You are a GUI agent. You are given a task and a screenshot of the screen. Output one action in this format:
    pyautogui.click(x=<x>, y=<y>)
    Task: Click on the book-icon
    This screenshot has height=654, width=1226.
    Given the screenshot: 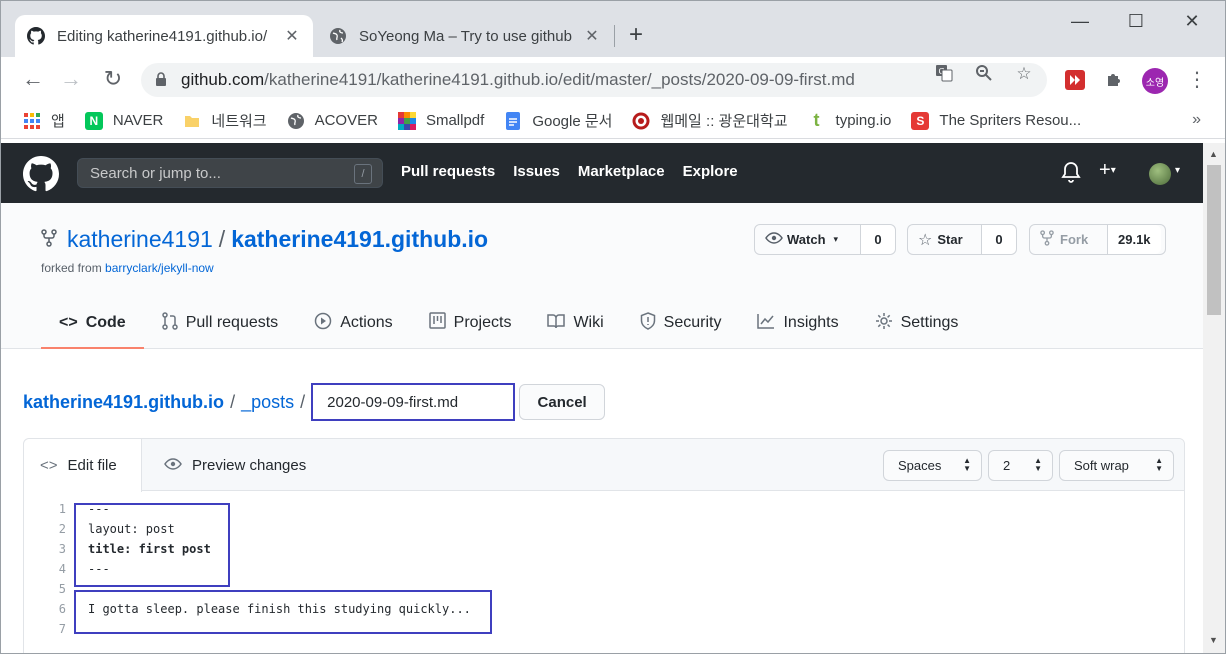 What is the action you would take?
    pyautogui.click(x=556, y=323)
    